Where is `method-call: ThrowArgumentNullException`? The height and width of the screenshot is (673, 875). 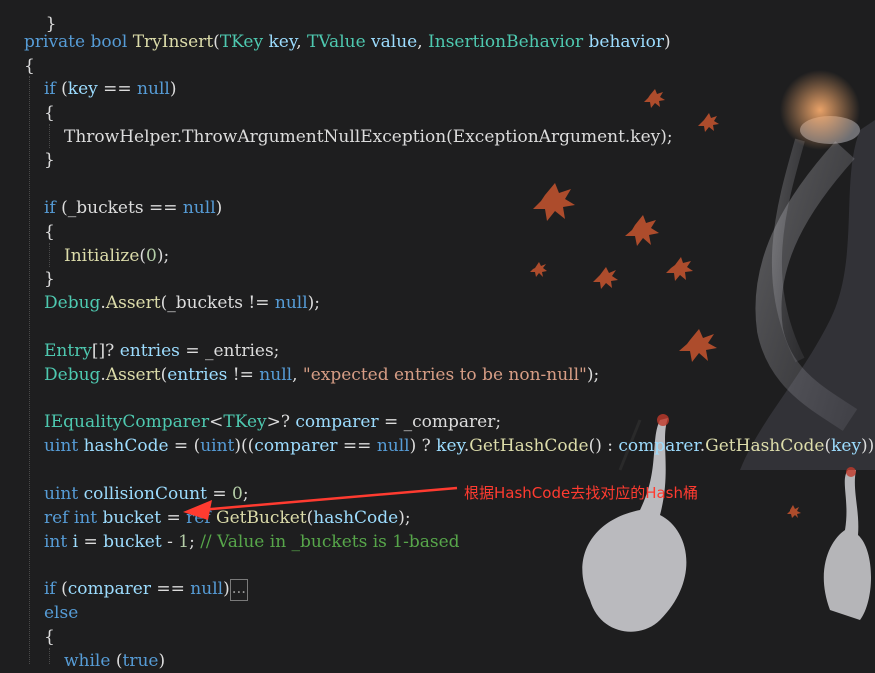
method-call: ThrowArgumentNullException is located at coordinates (314, 137).